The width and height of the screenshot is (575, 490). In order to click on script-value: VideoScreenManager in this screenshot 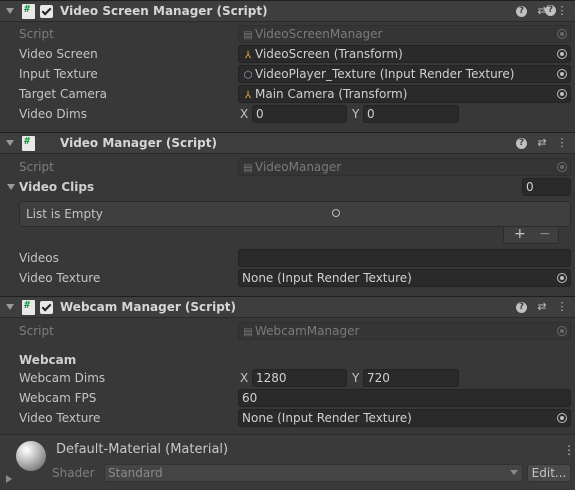, I will do `click(319, 34)`.